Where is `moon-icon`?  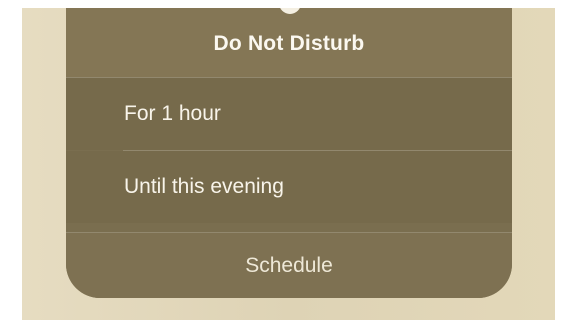 moon-icon is located at coordinates (290, 11).